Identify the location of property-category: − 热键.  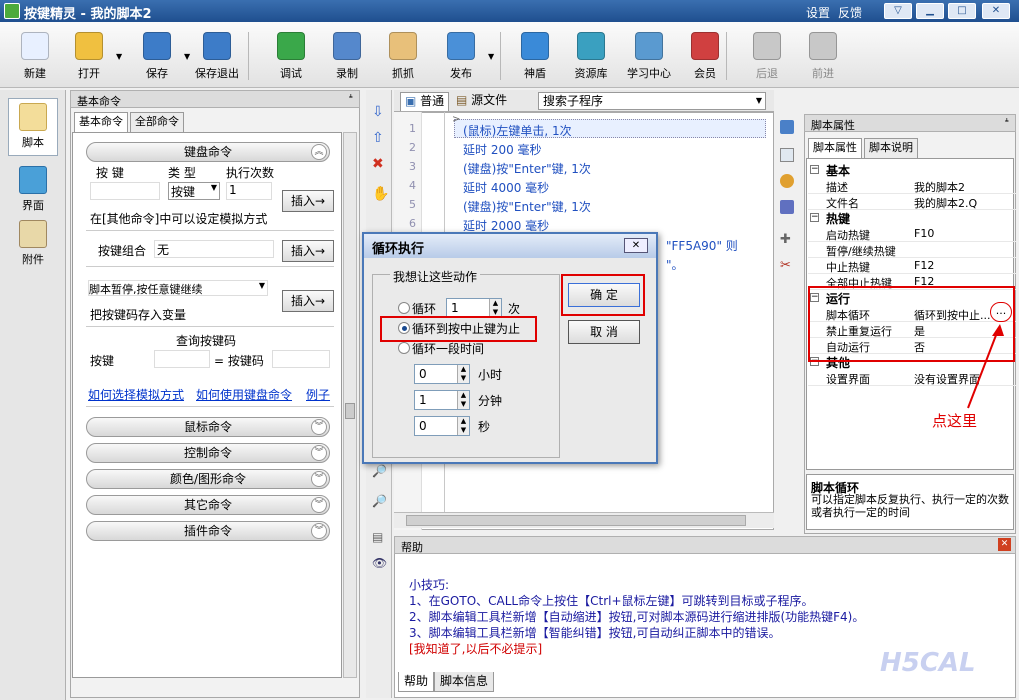
(912, 218).